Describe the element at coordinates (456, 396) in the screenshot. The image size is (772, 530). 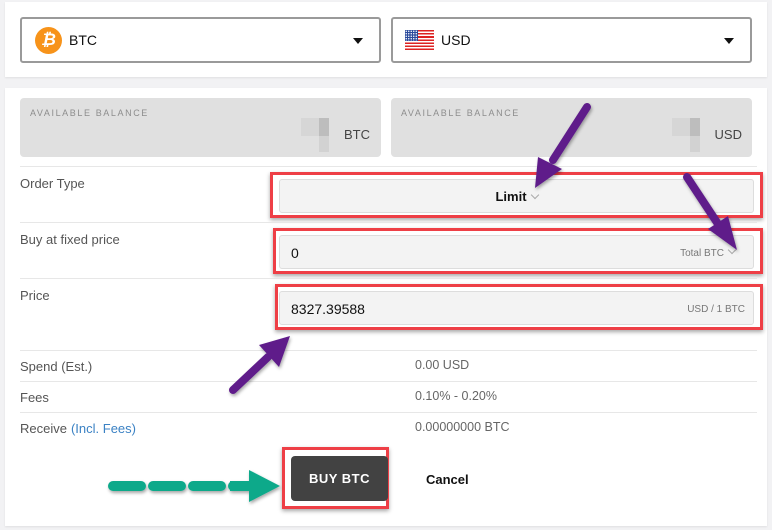
I see `fees-value: 0.10% - 0.20%` at that location.